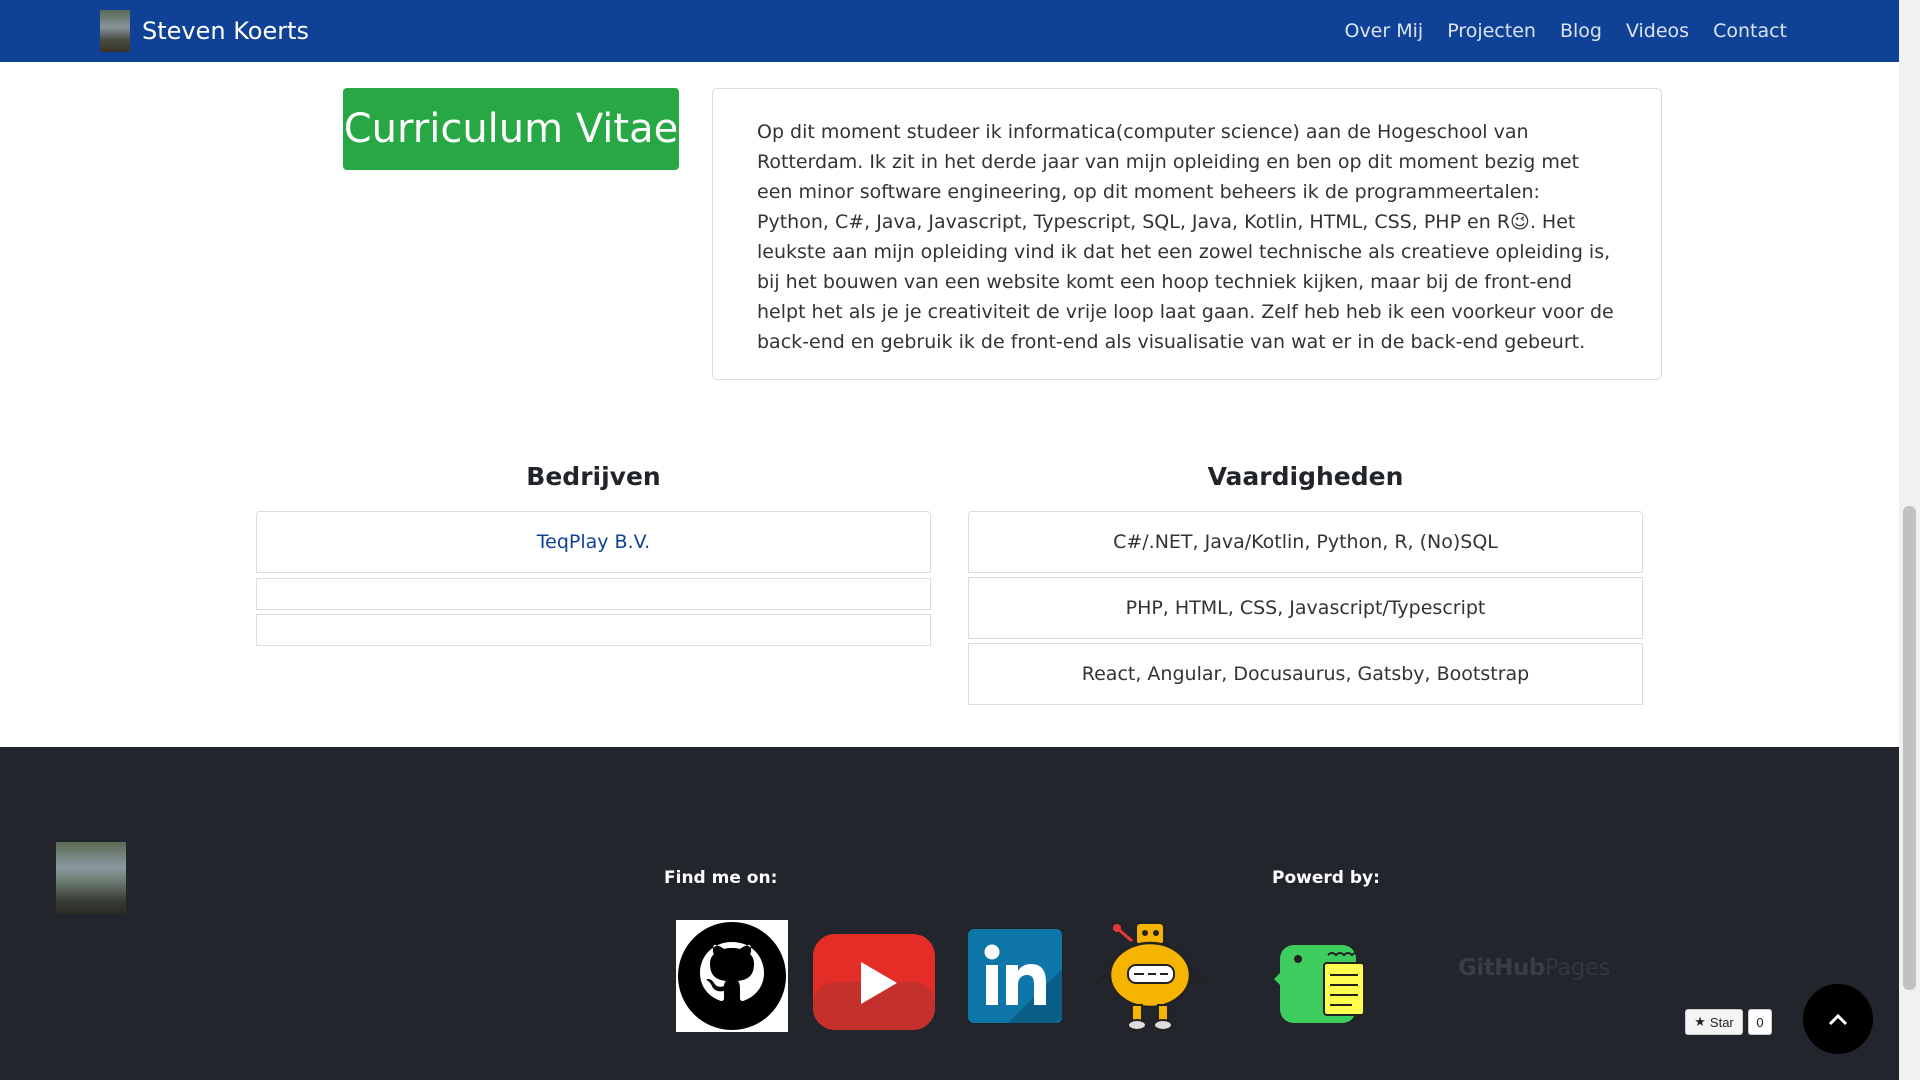 The height and width of the screenshot is (1080, 1920). What do you see at coordinates (1501, 968) in the screenshot?
I see `github-pages-bold: GitHub` at bounding box center [1501, 968].